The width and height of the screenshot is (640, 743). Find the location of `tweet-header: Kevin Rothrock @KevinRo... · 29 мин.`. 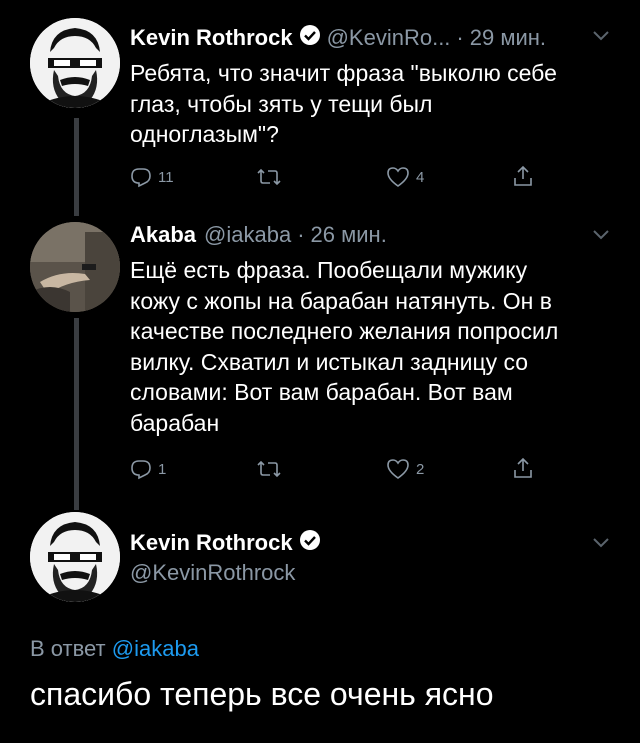

tweet-header: Kevin Rothrock @KevinRo... · 29 мин. is located at coordinates (338, 37).